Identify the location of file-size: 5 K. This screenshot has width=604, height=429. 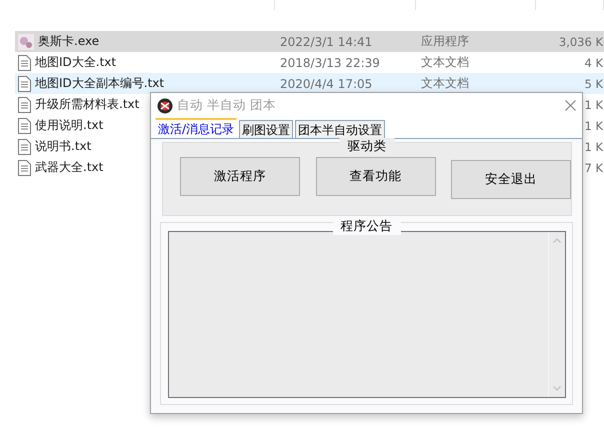
(593, 83).